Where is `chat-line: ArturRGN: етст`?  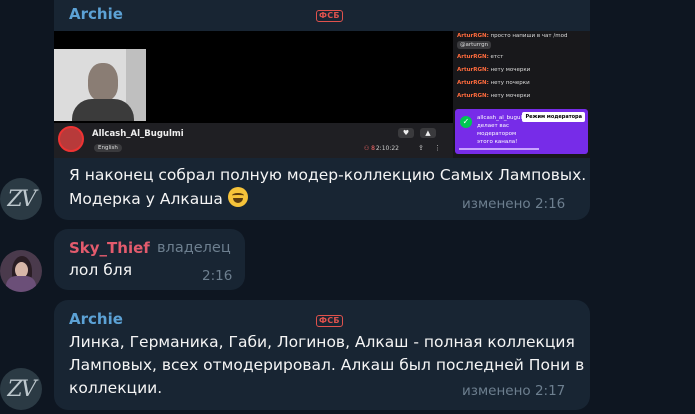 chat-line: ArturRGN: етст is located at coordinates (480, 57).